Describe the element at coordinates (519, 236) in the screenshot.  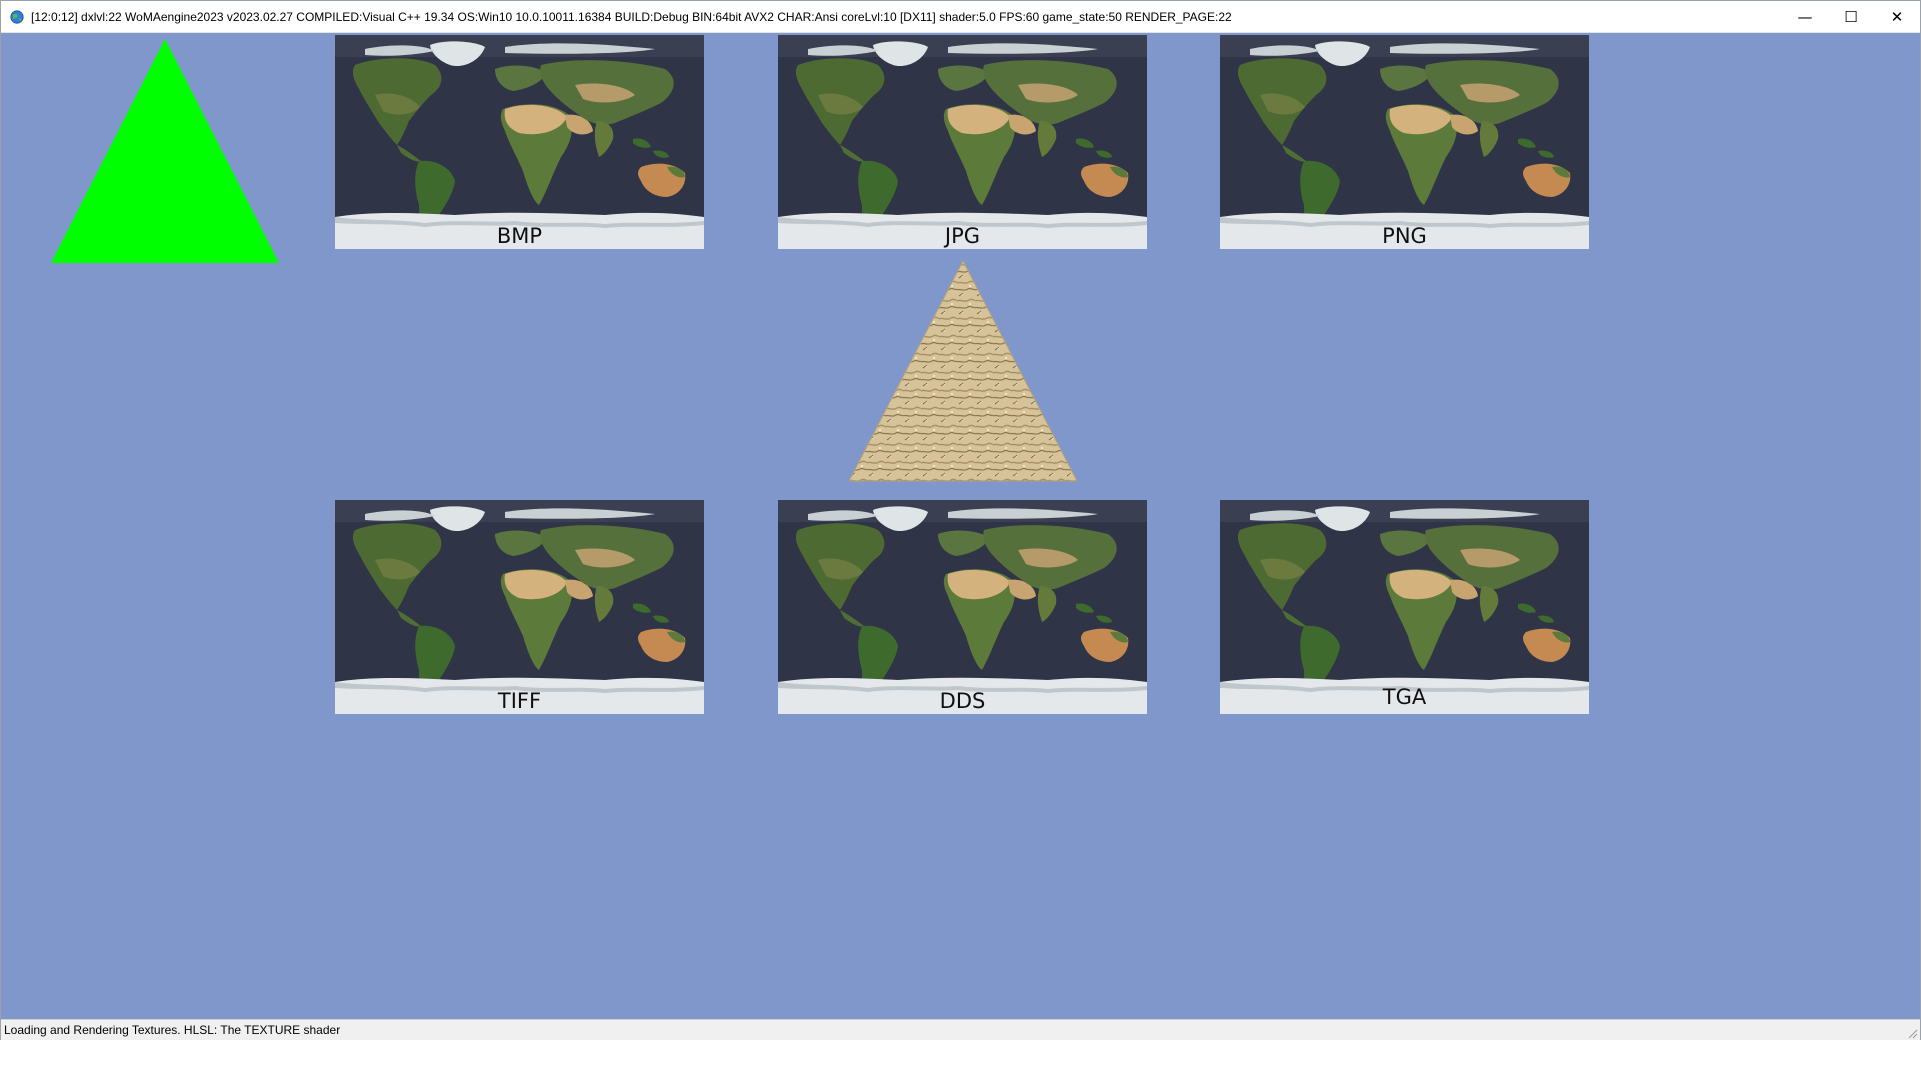
I see `texture-label: BMP` at that location.